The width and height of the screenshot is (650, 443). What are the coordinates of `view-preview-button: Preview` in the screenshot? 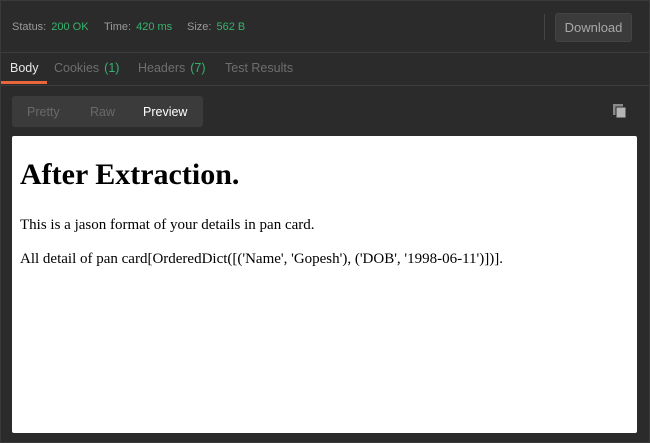 It's located at (165, 112).